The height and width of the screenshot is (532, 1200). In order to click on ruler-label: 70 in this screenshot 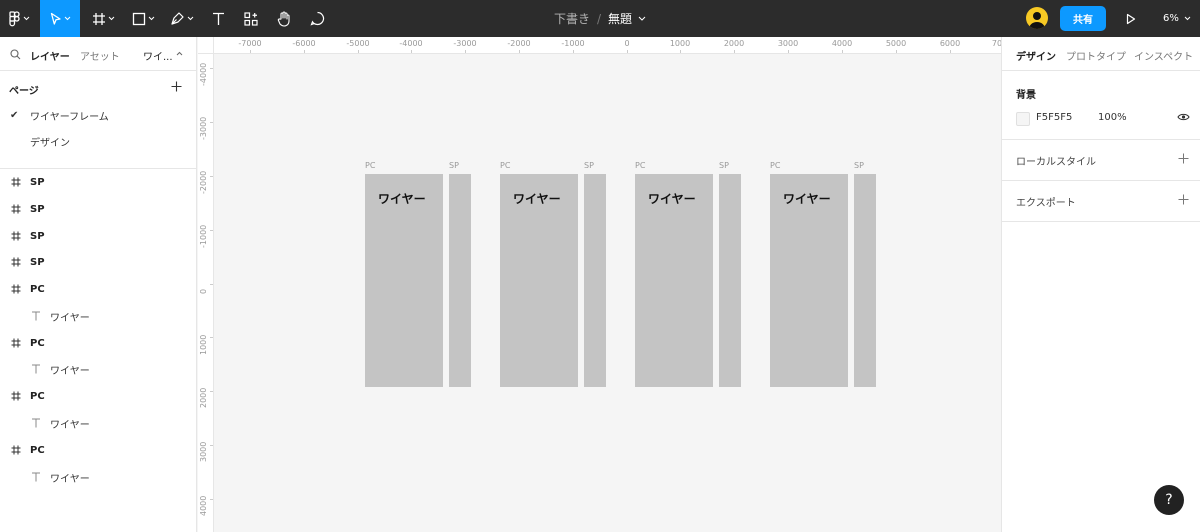, I will do `click(996, 43)`.